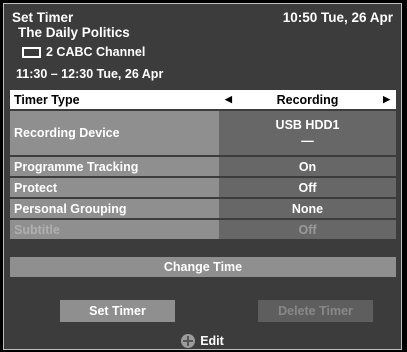 This screenshot has height=352, width=407. What do you see at coordinates (90, 74) in the screenshot?
I see `programme-time-range: 11:30 – 12:30 Tue, 26 Apr` at bounding box center [90, 74].